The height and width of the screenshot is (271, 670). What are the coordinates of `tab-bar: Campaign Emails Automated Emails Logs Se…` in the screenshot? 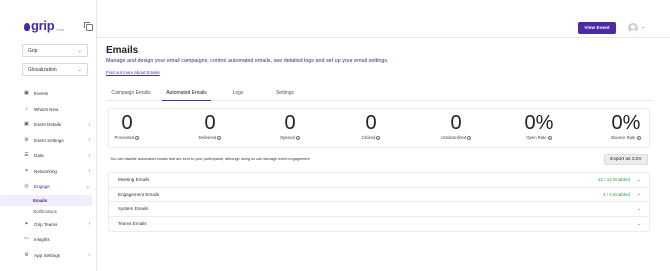 It's located at (379, 94).